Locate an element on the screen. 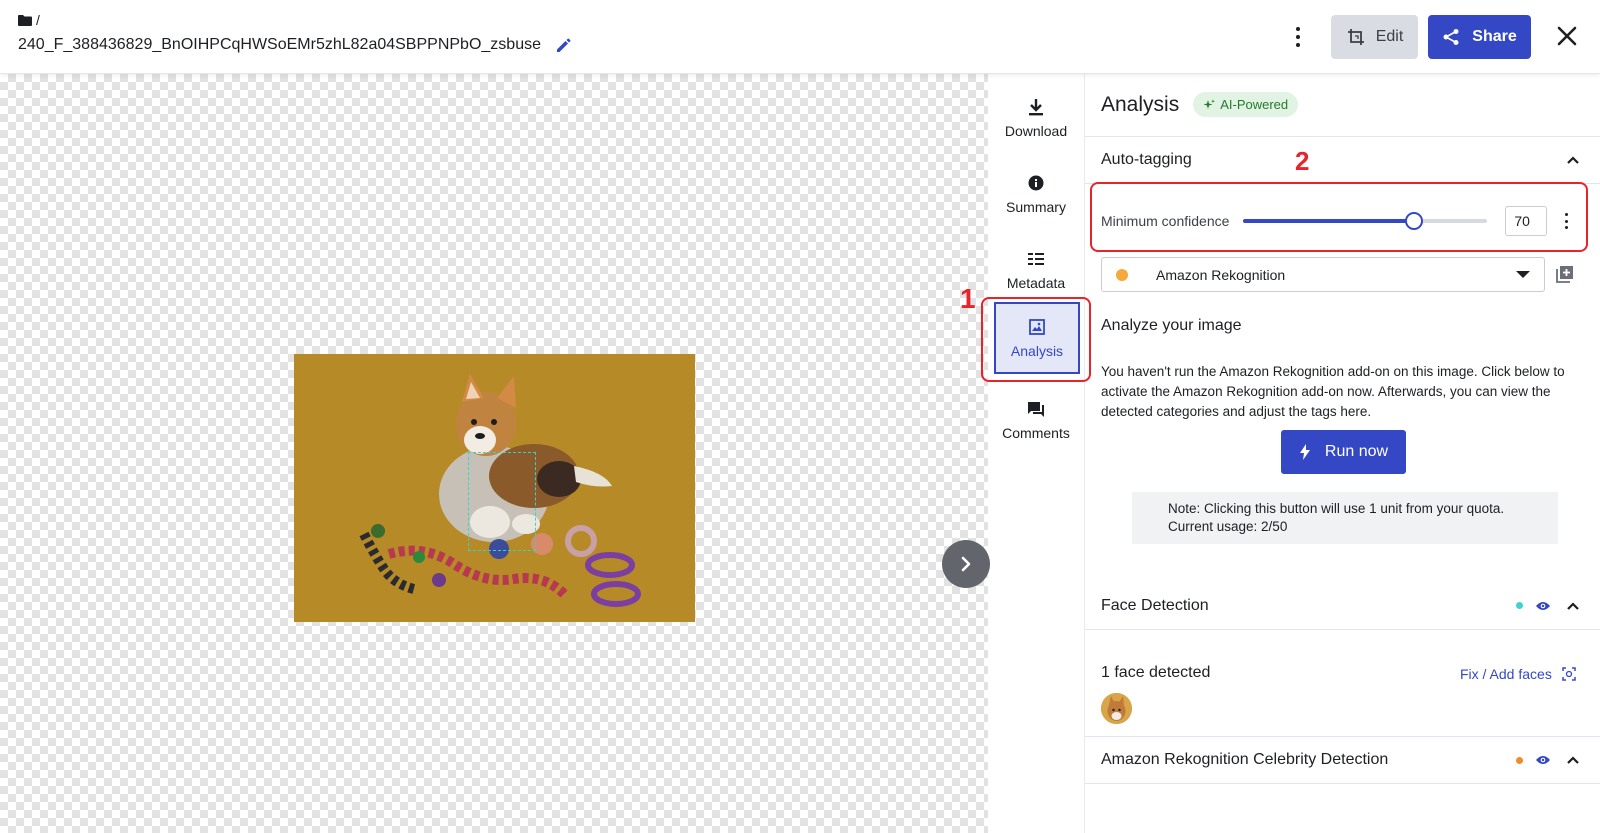  confidence-input is located at coordinates (1526, 221).